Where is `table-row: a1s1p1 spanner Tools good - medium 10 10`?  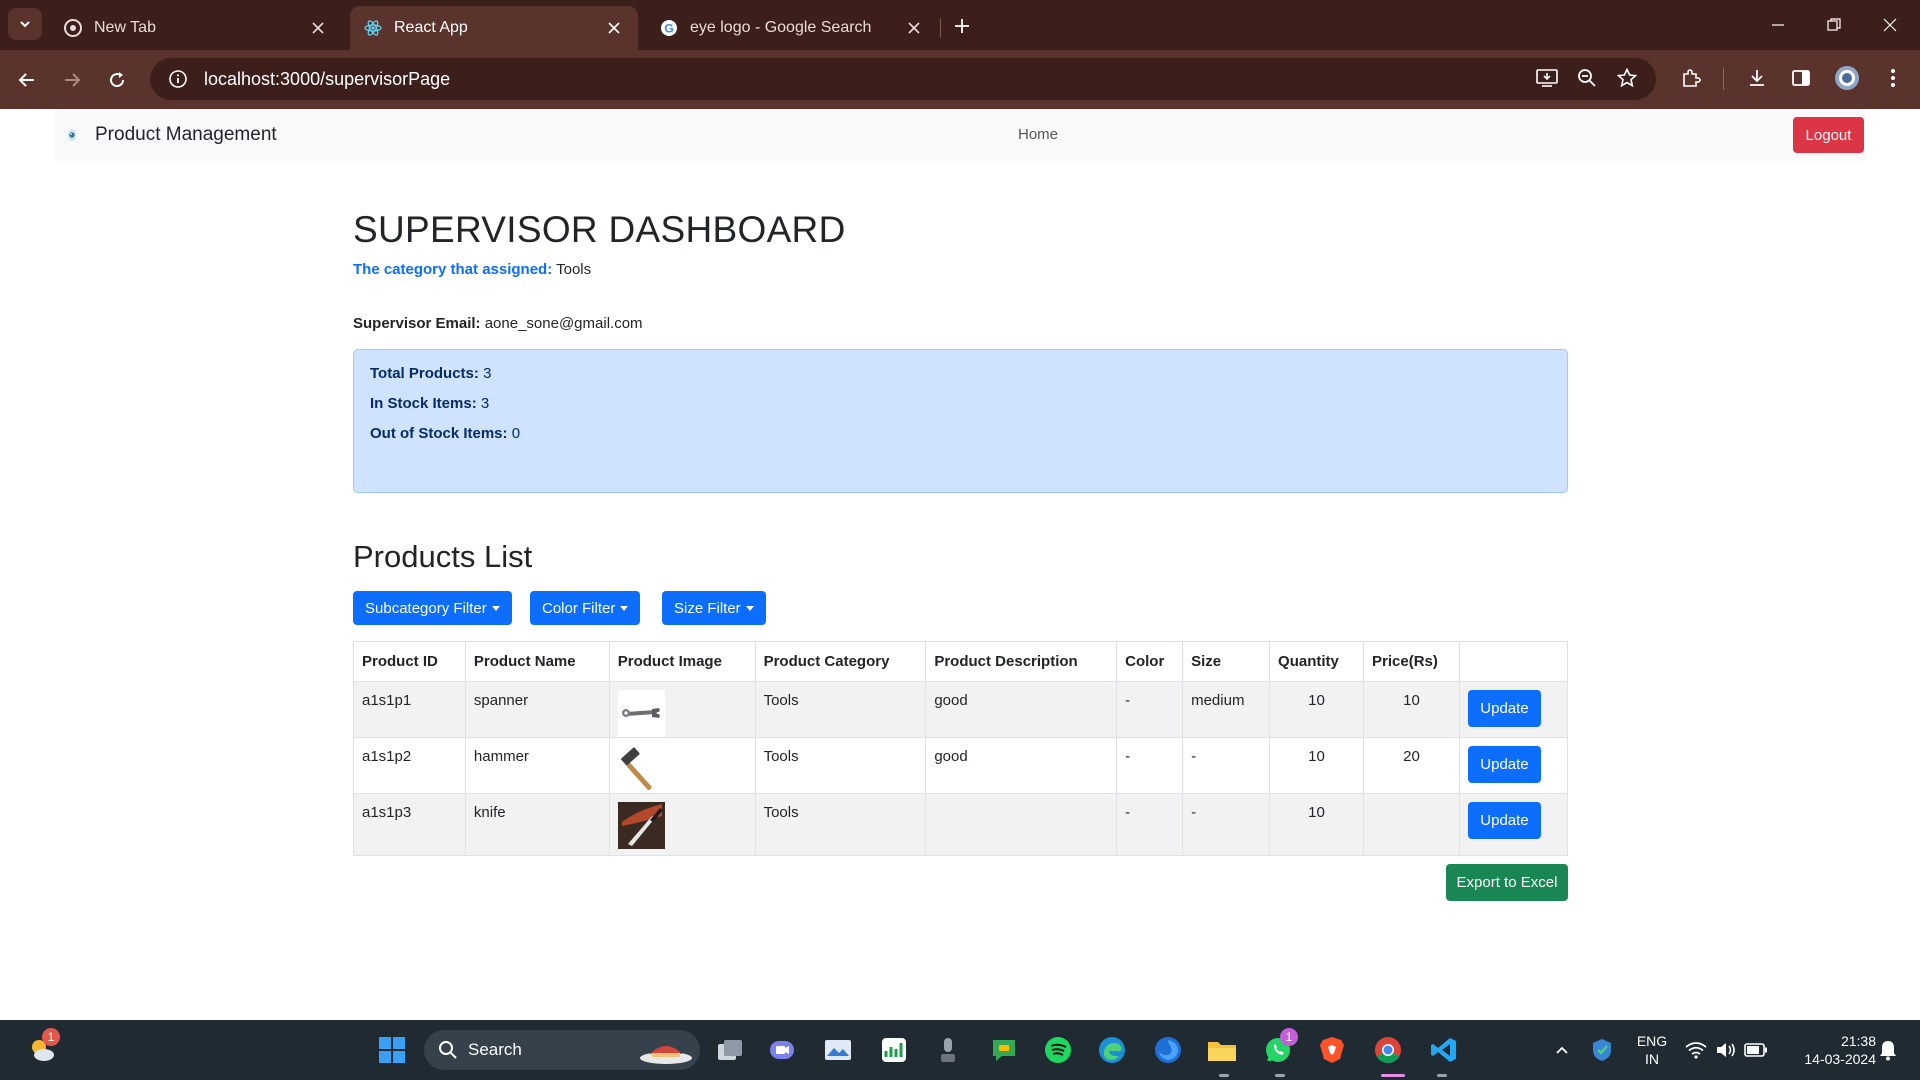 table-row: a1s1p1 spanner Tools good - medium 10 10 is located at coordinates (961, 709).